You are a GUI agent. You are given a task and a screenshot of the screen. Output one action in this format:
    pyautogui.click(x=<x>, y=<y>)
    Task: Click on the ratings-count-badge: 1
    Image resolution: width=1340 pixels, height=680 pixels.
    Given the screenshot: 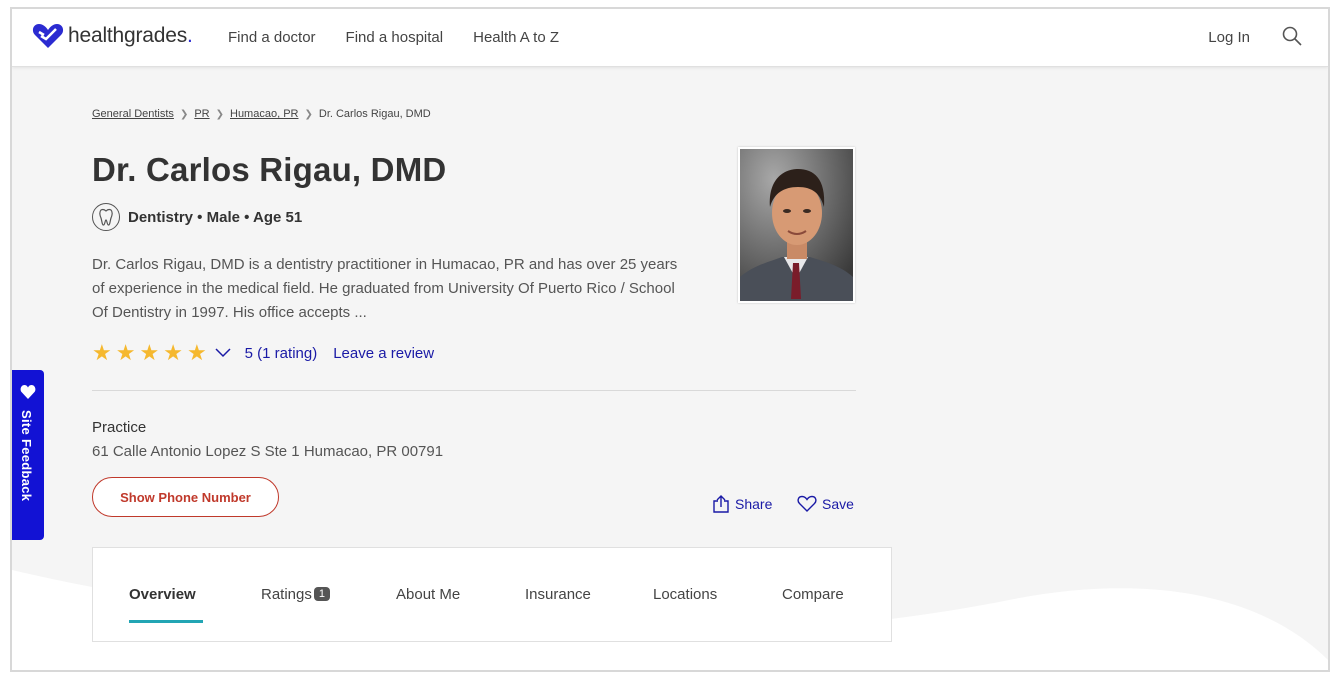 What is the action you would take?
    pyautogui.click(x=321, y=594)
    